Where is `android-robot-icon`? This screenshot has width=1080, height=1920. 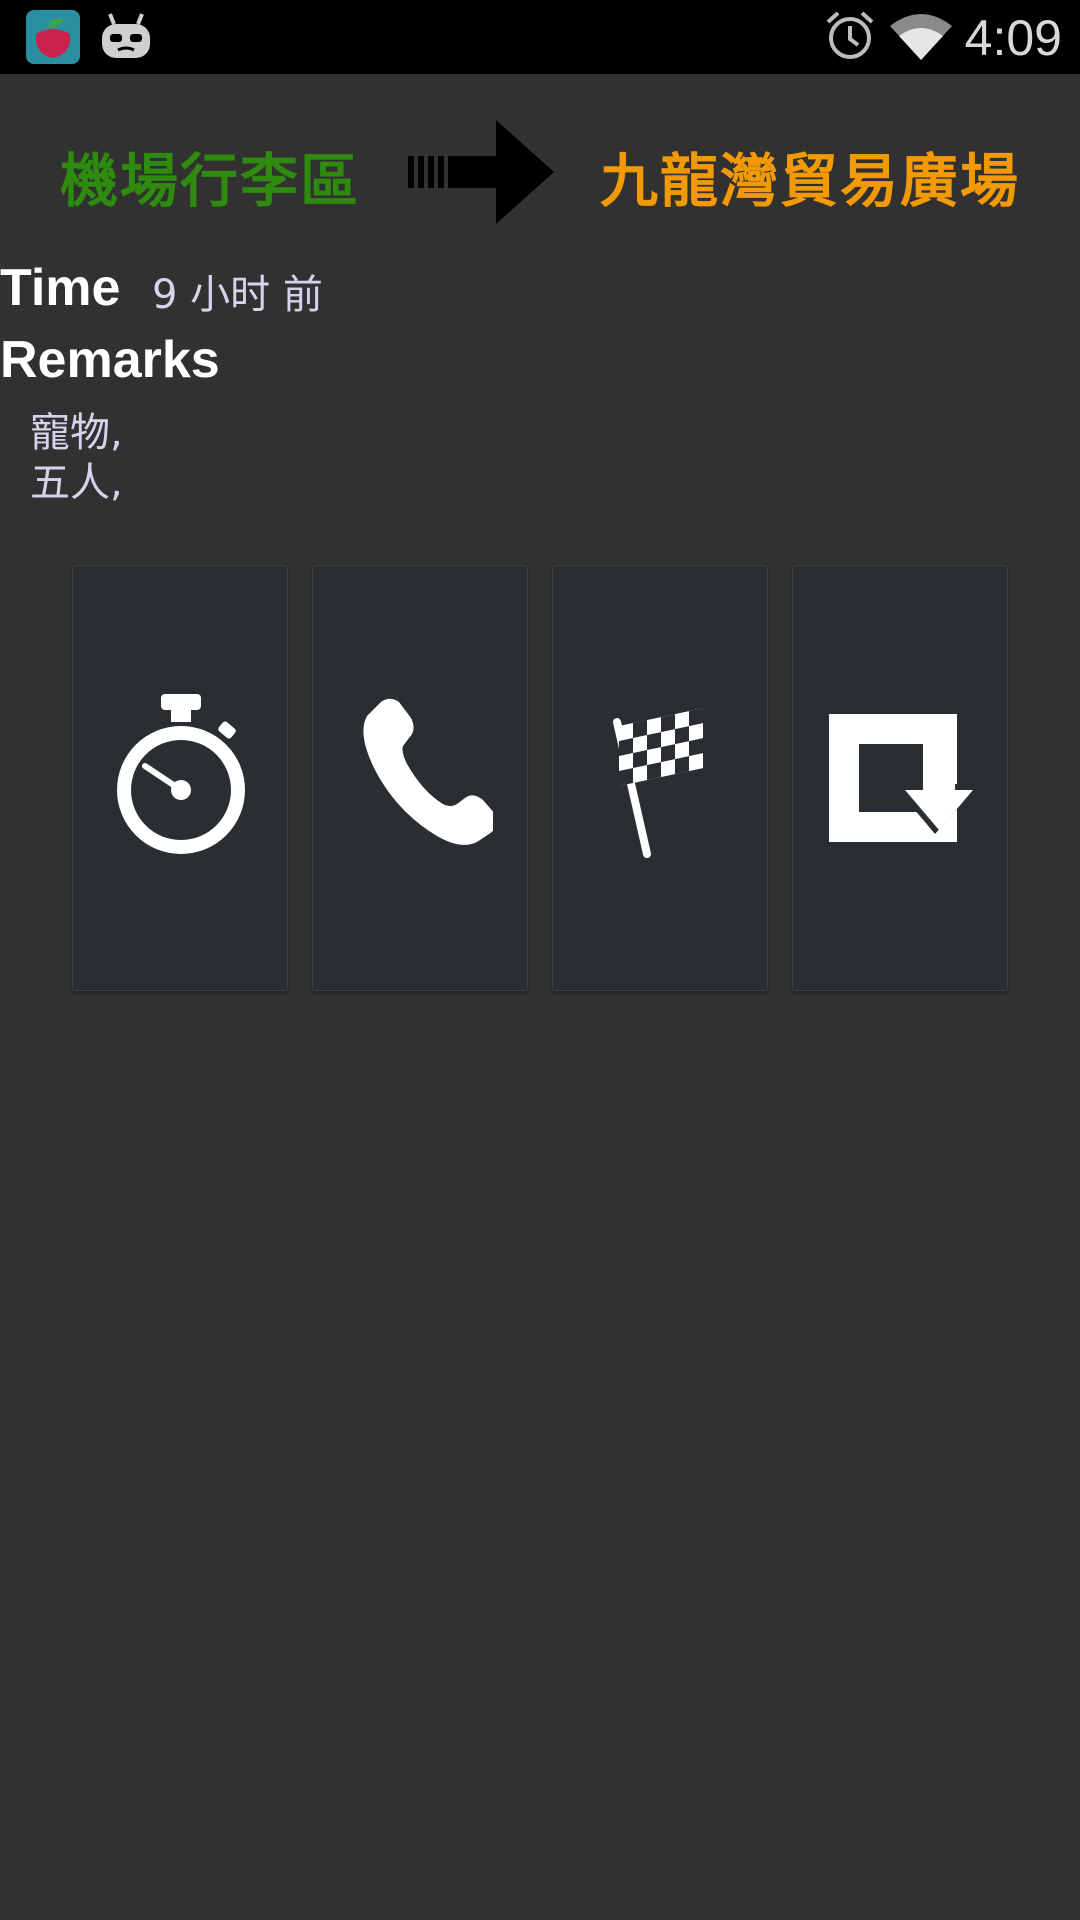
android-robot-icon is located at coordinates (125, 37).